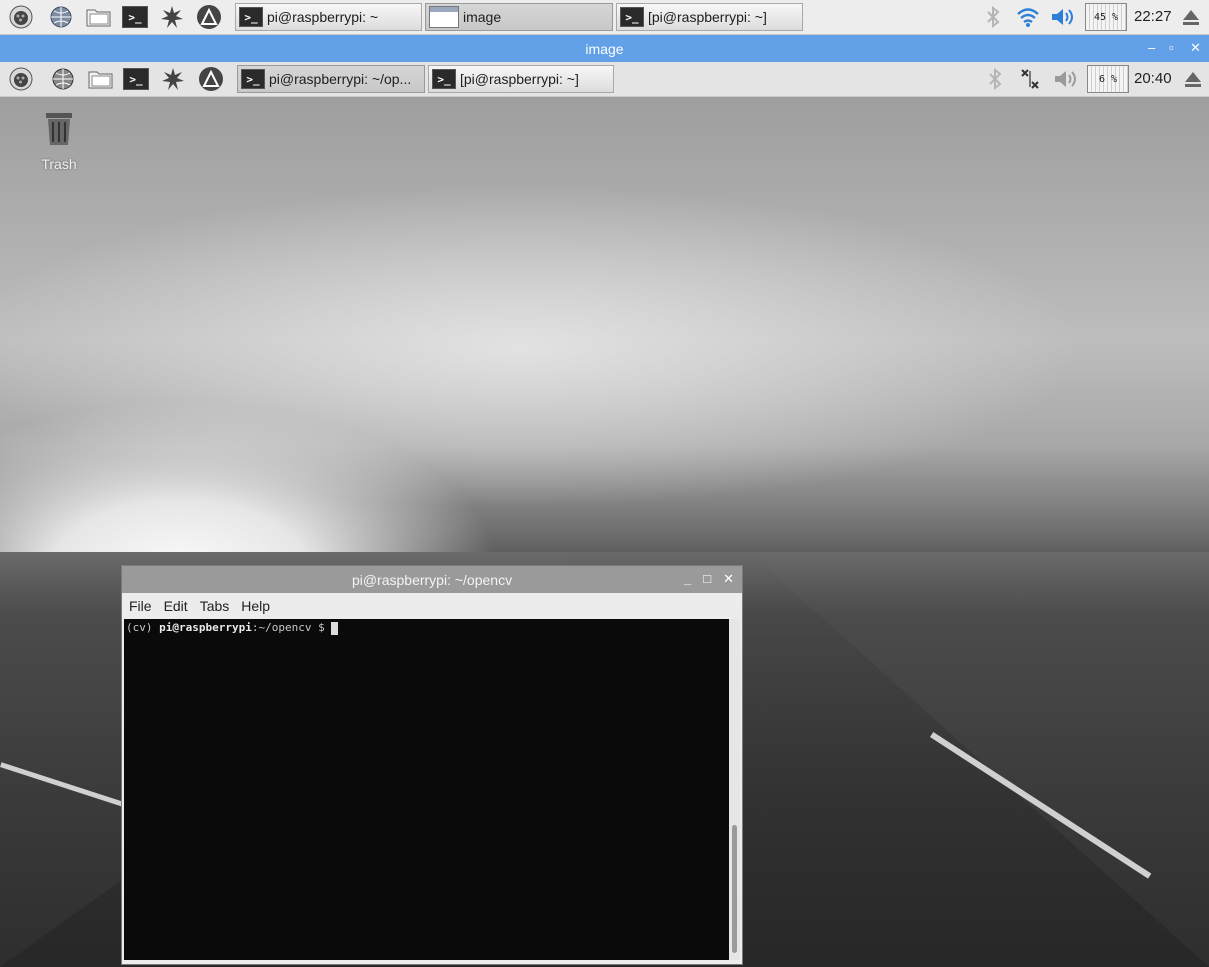 The height and width of the screenshot is (967, 1209). What do you see at coordinates (335, 628) in the screenshot?
I see `text-cursor` at bounding box center [335, 628].